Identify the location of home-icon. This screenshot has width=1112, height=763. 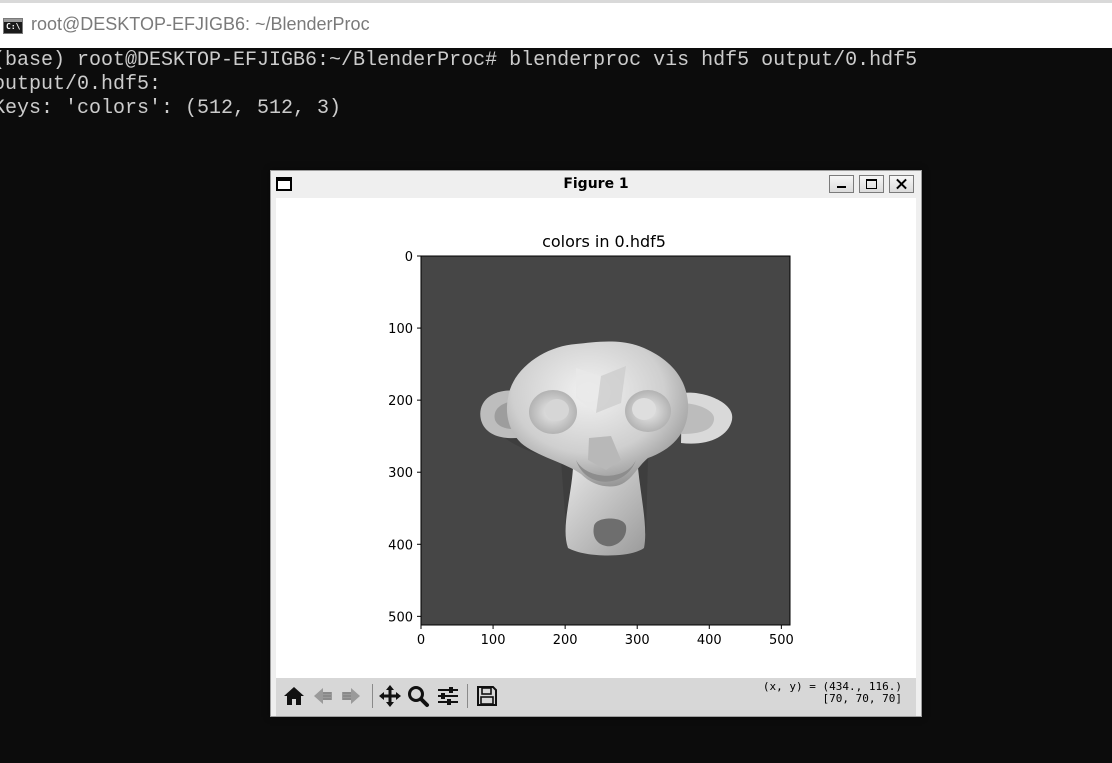
(294, 696).